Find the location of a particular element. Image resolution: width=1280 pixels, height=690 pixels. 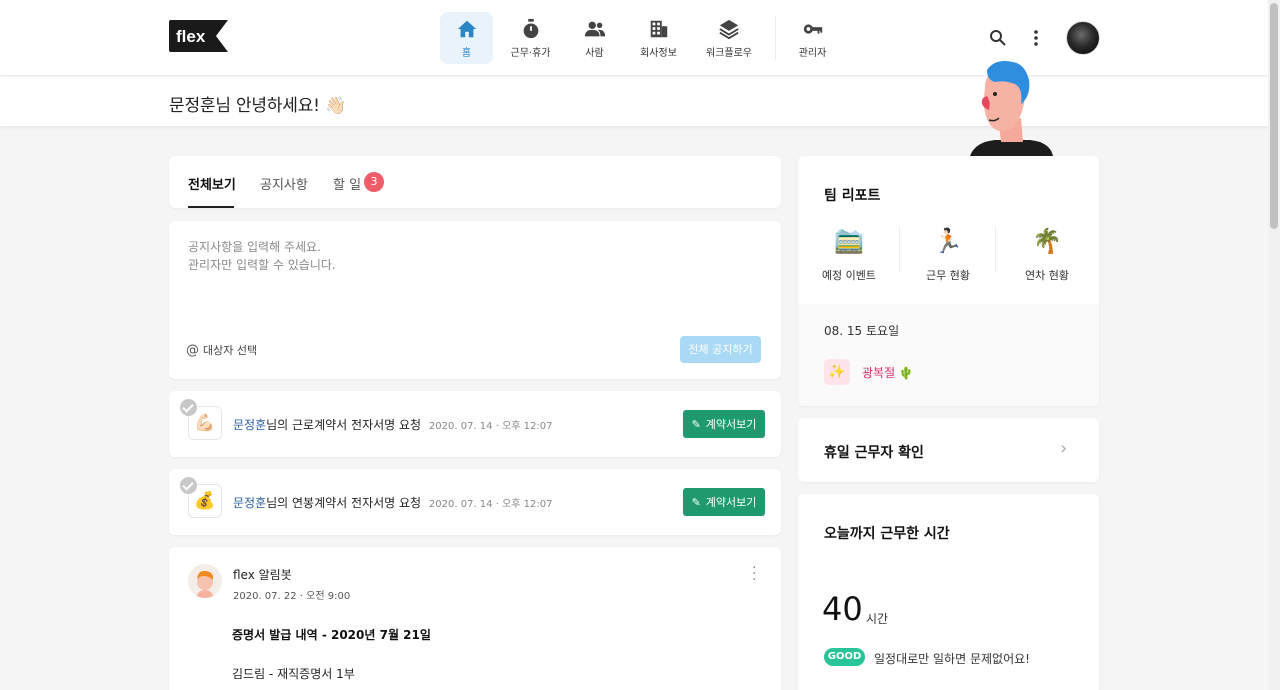

more-vertical-icon: · · · is located at coordinates (754, 574).